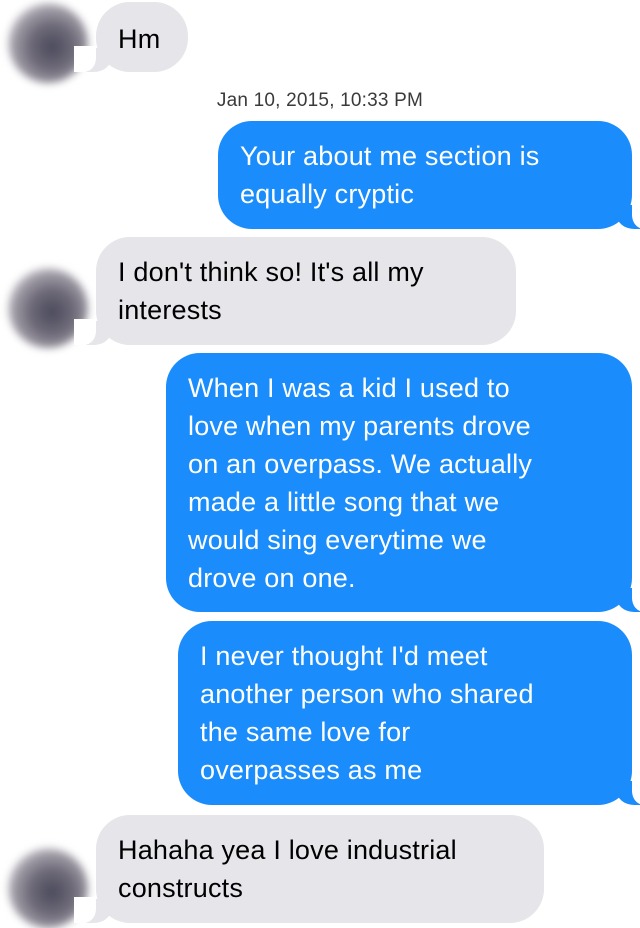 This screenshot has height=928, width=640. I want to click on received-message-bubble: Hahaha yea I love industrial constructs, so click(309, 869).